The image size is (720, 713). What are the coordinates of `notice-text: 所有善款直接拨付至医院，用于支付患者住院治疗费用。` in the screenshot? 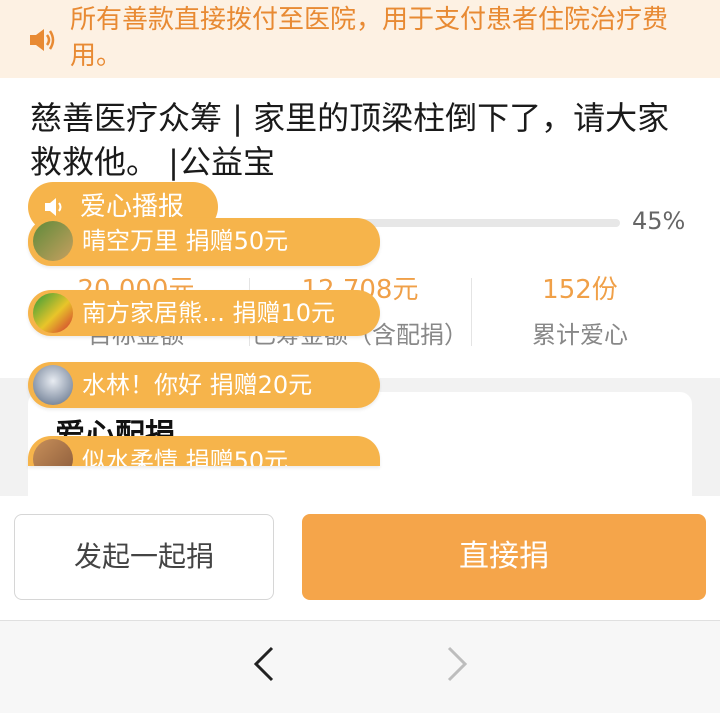 It's located at (369, 38).